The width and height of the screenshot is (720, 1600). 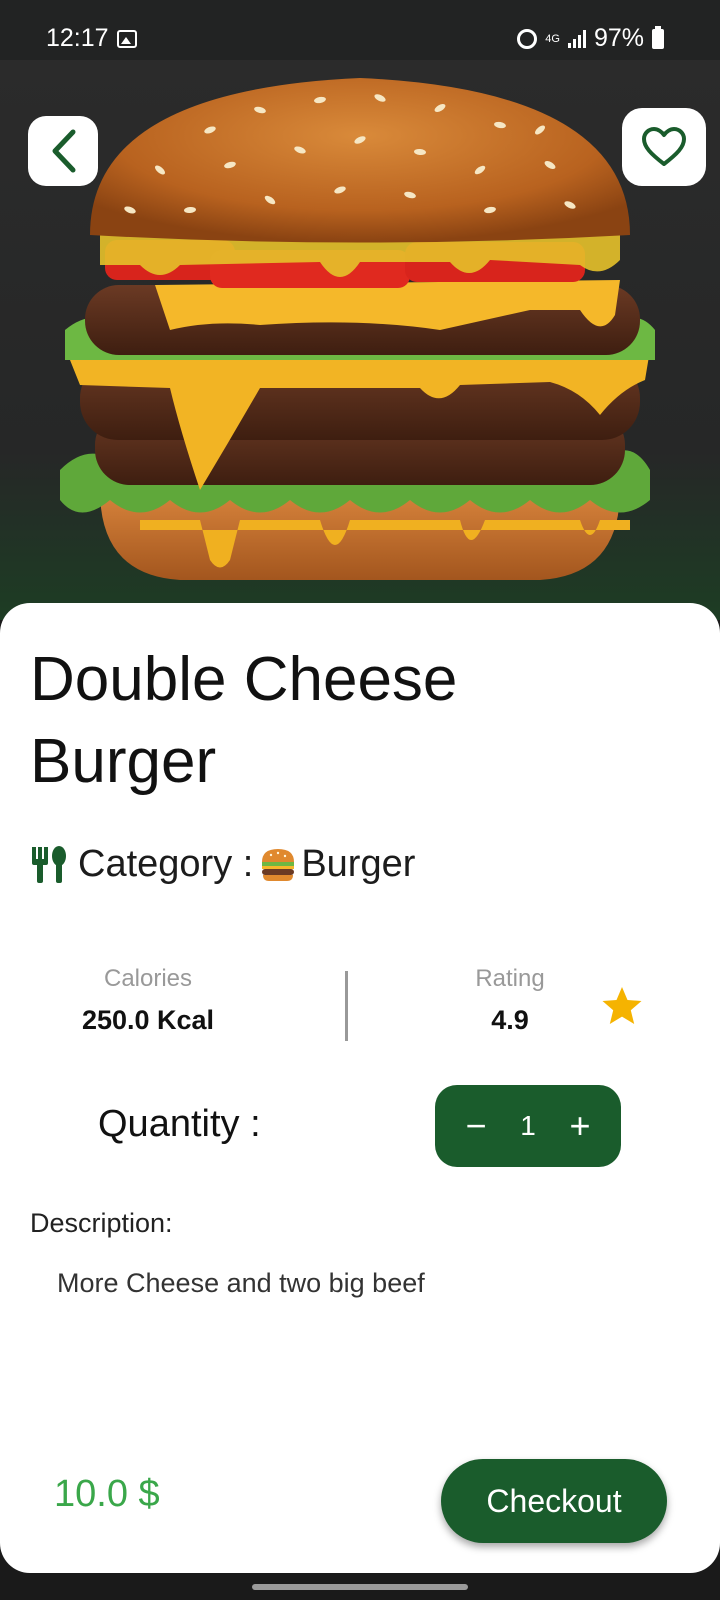 What do you see at coordinates (148, 1000) in the screenshot?
I see `calories-stat: Calories 250.0 Kcal` at bounding box center [148, 1000].